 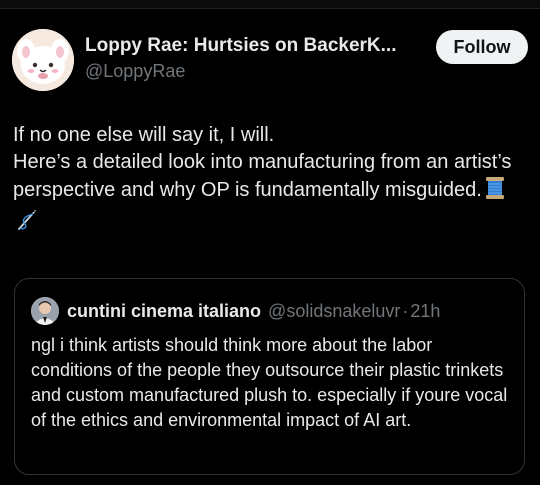 What do you see at coordinates (334, 311) in the screenshot?
I see `quoted-author-handle: @solidsnakeluvr` at bounding box center [334, 311].